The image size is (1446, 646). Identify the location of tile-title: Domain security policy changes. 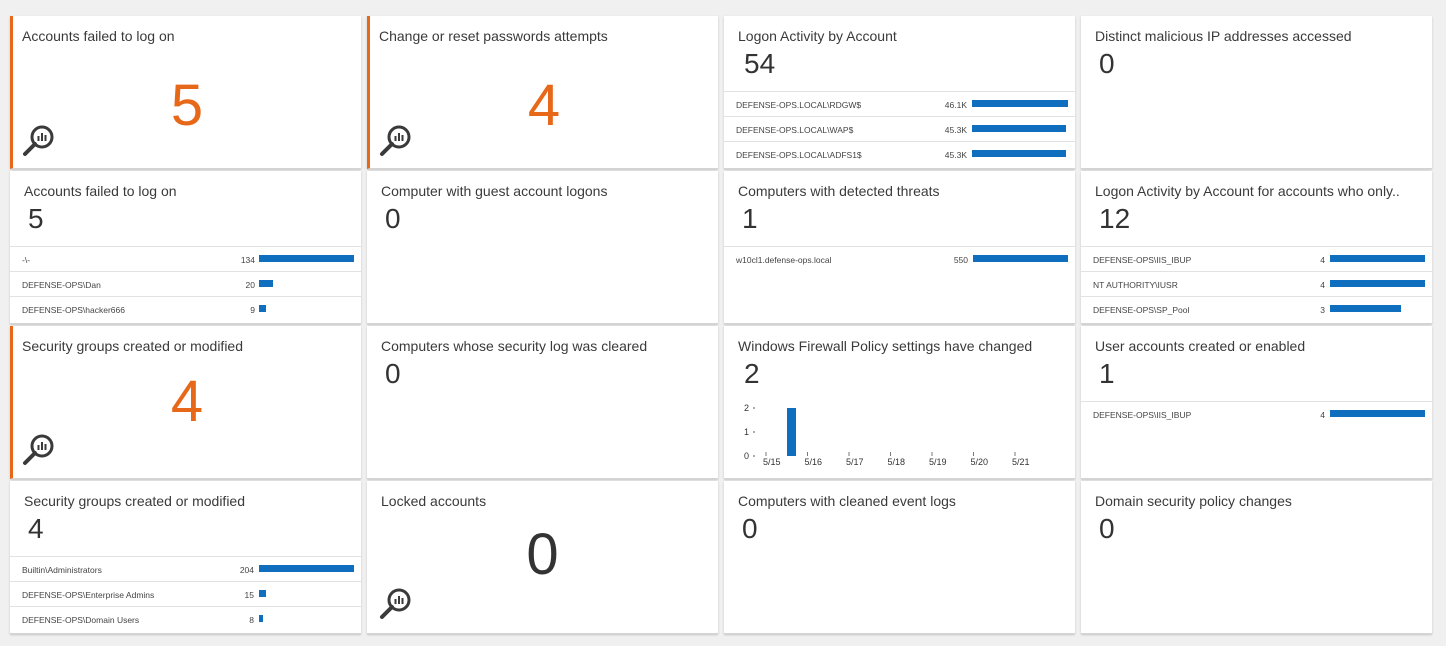
(1193, 501).